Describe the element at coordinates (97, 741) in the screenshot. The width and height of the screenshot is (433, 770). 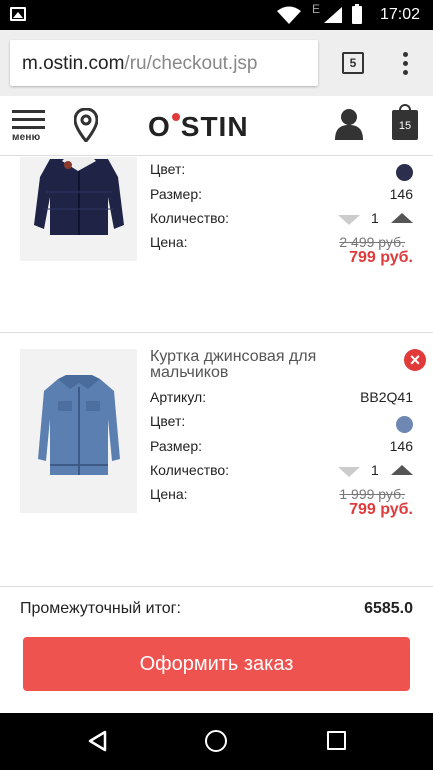
I see `back-icon` at that location.